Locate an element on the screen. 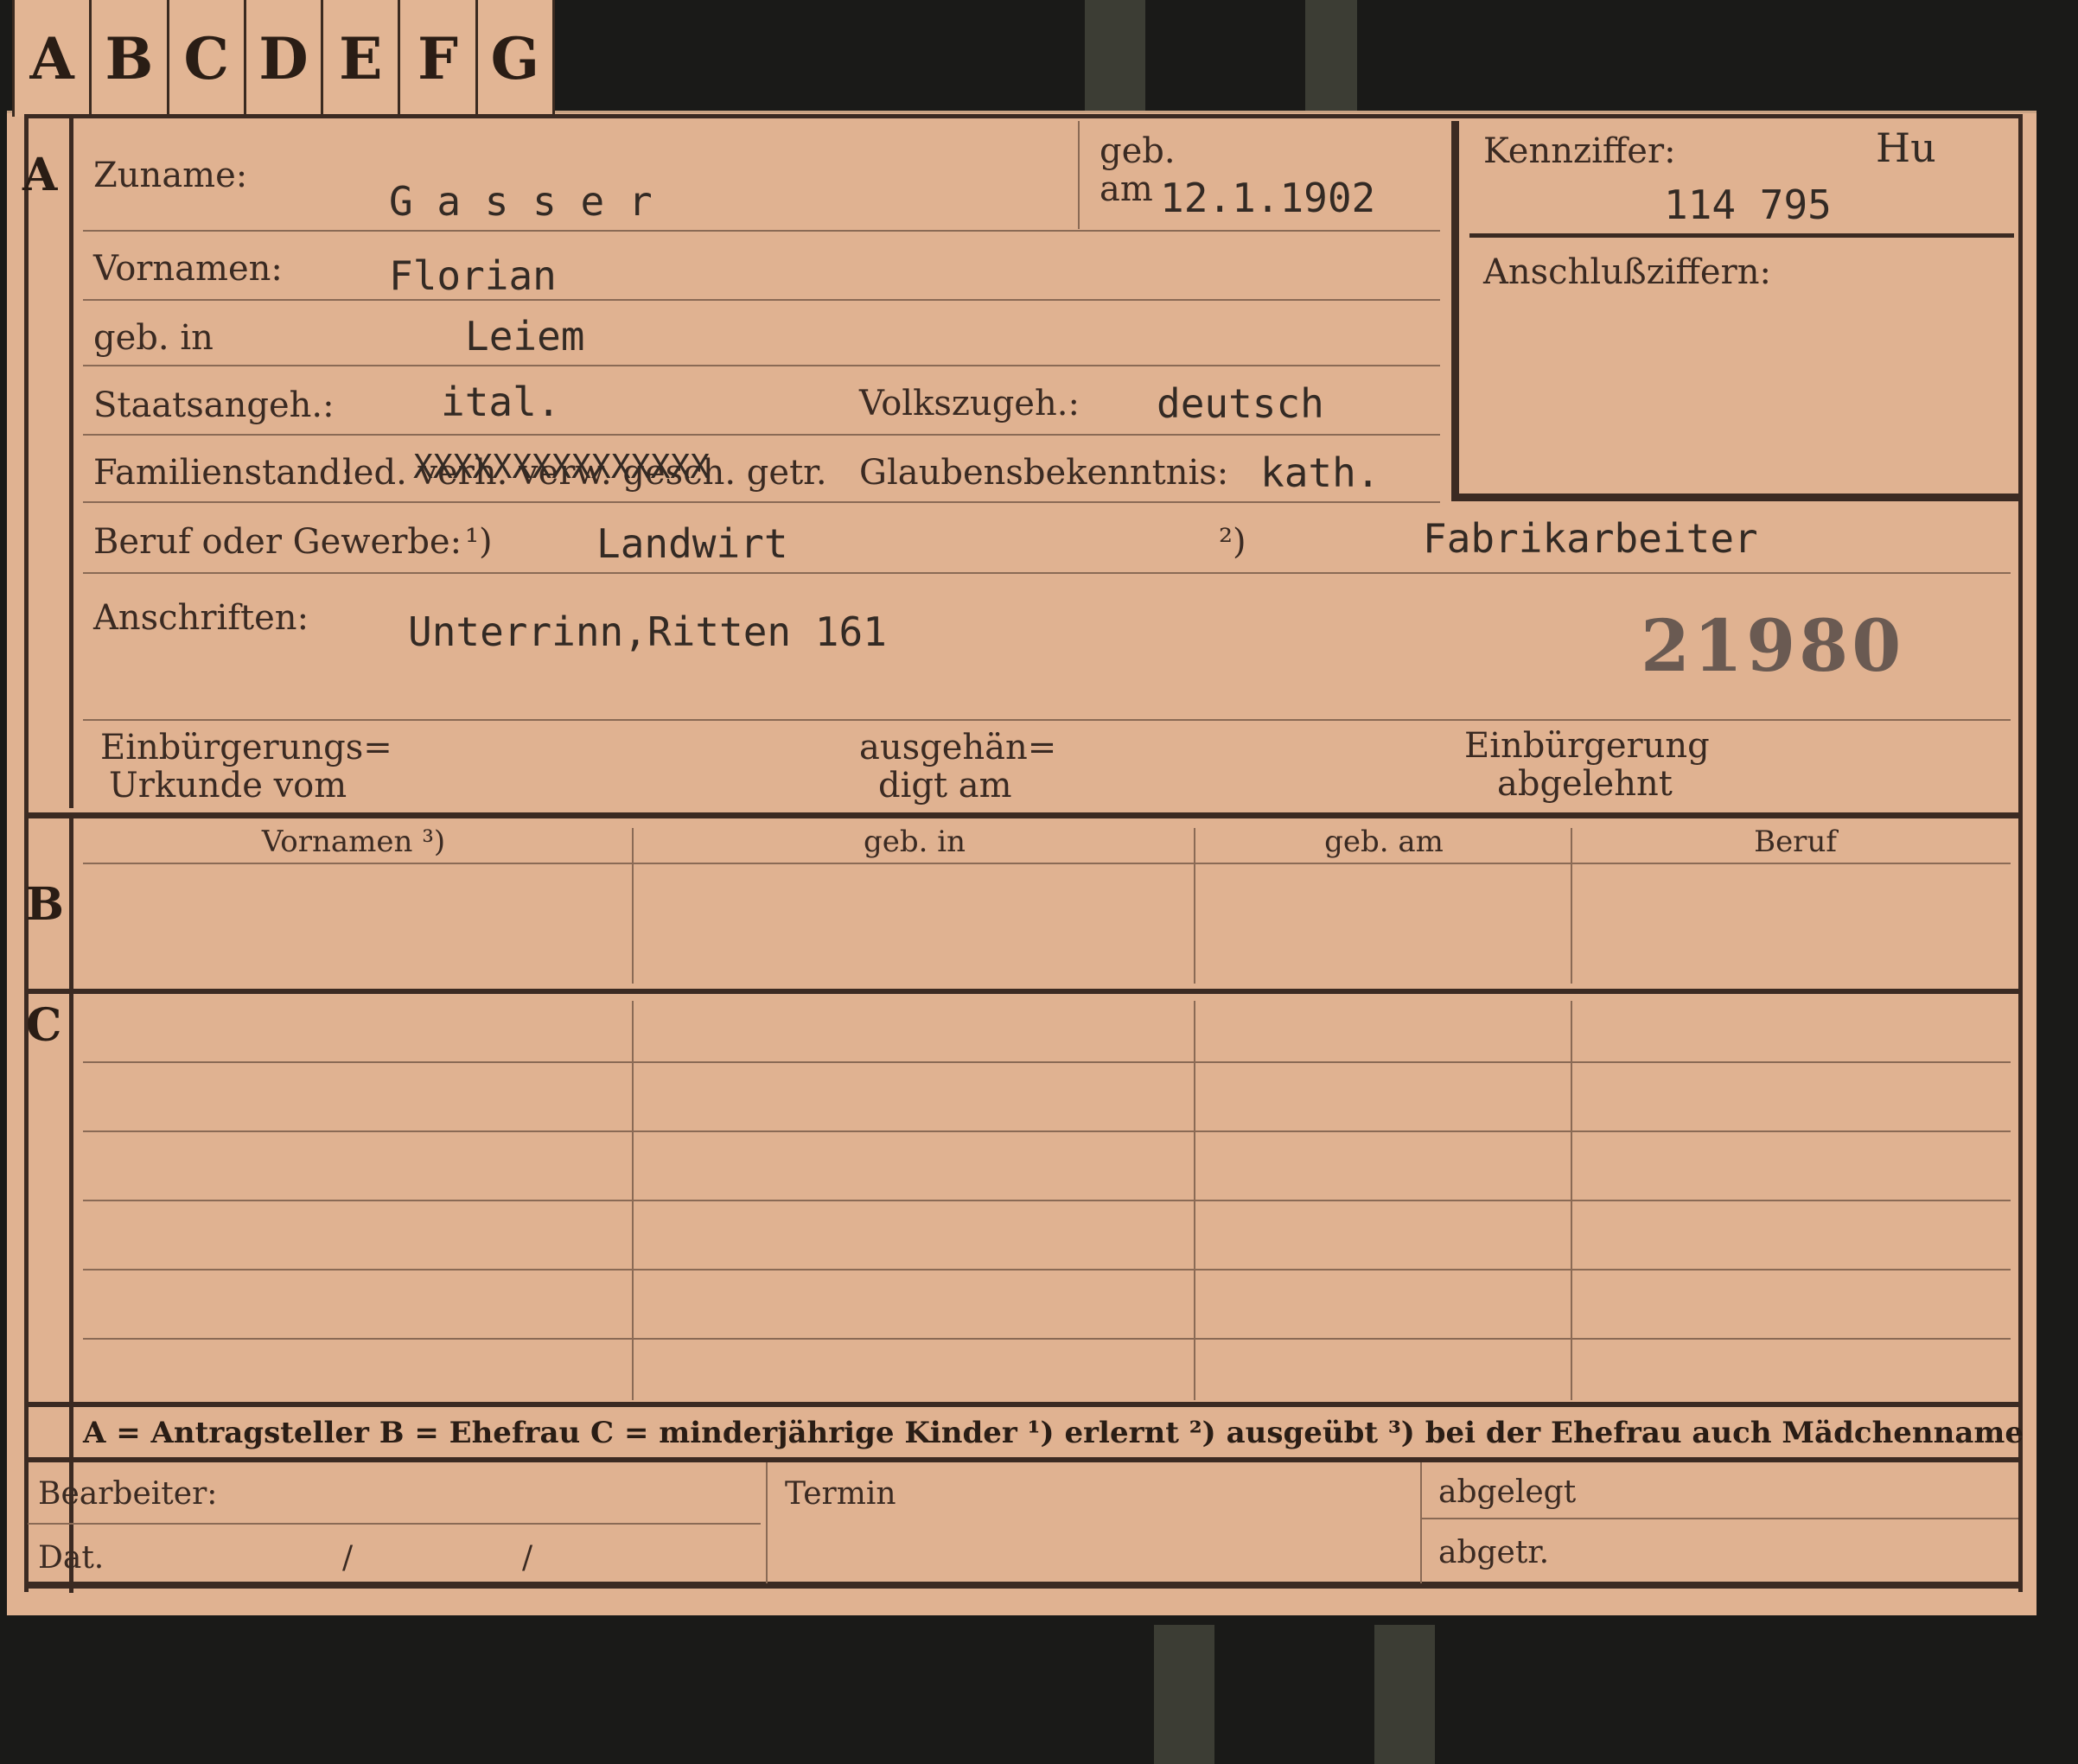 The height and width of the screenshot is (1764, 2078). section-a-divider is located at coordinates (71, 462).